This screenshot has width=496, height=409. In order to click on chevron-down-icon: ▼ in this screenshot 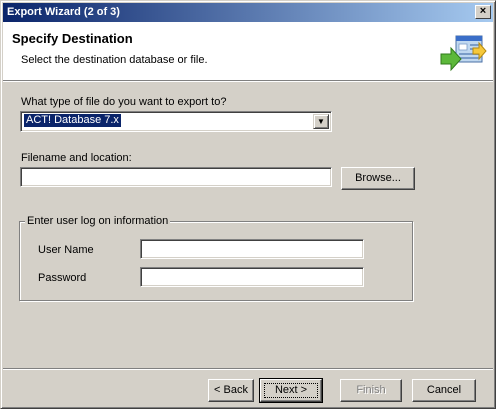, I will do `click(321, 121)`.